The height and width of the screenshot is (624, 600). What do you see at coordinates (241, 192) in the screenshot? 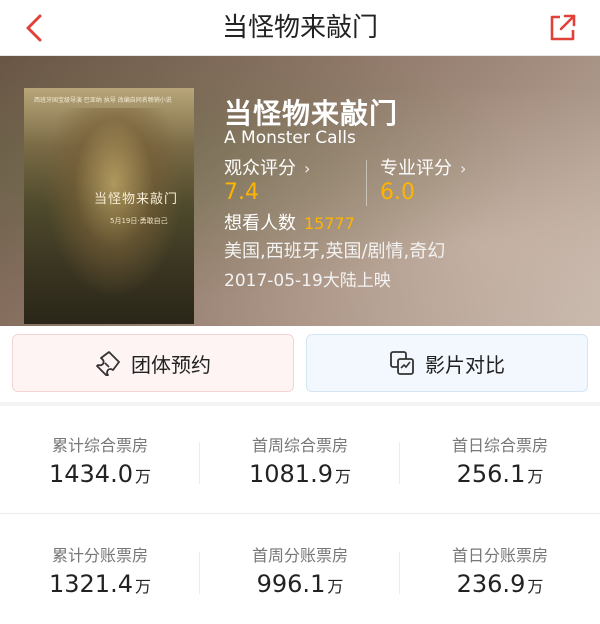
I see `audience-score-value: 7.4` at bounding box center [241, 192].